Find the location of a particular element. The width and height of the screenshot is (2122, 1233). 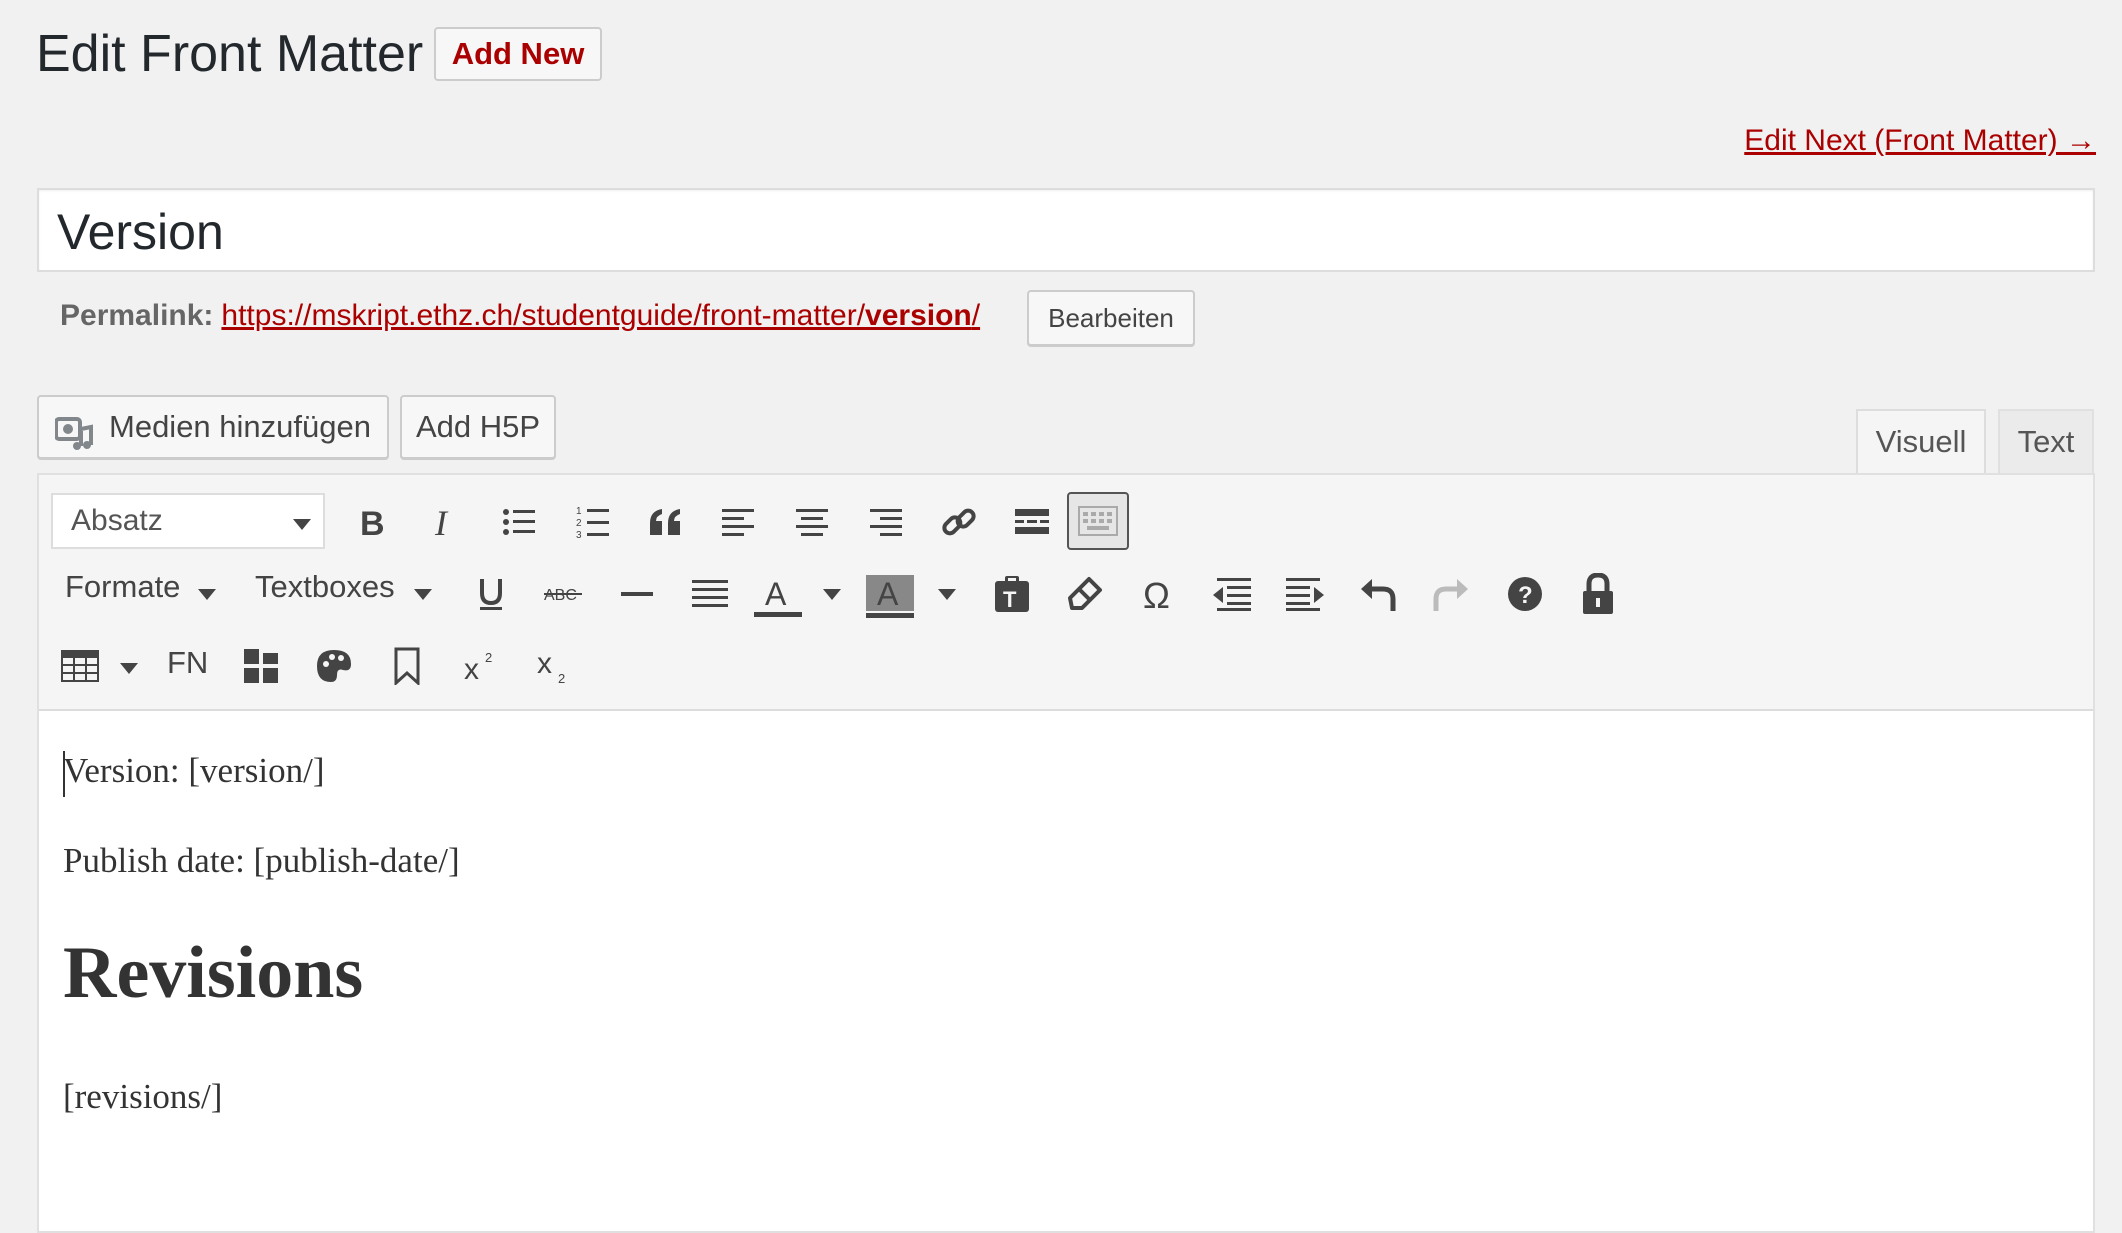

strikethrough-icon: ABC is located at coordinates (564, 594).